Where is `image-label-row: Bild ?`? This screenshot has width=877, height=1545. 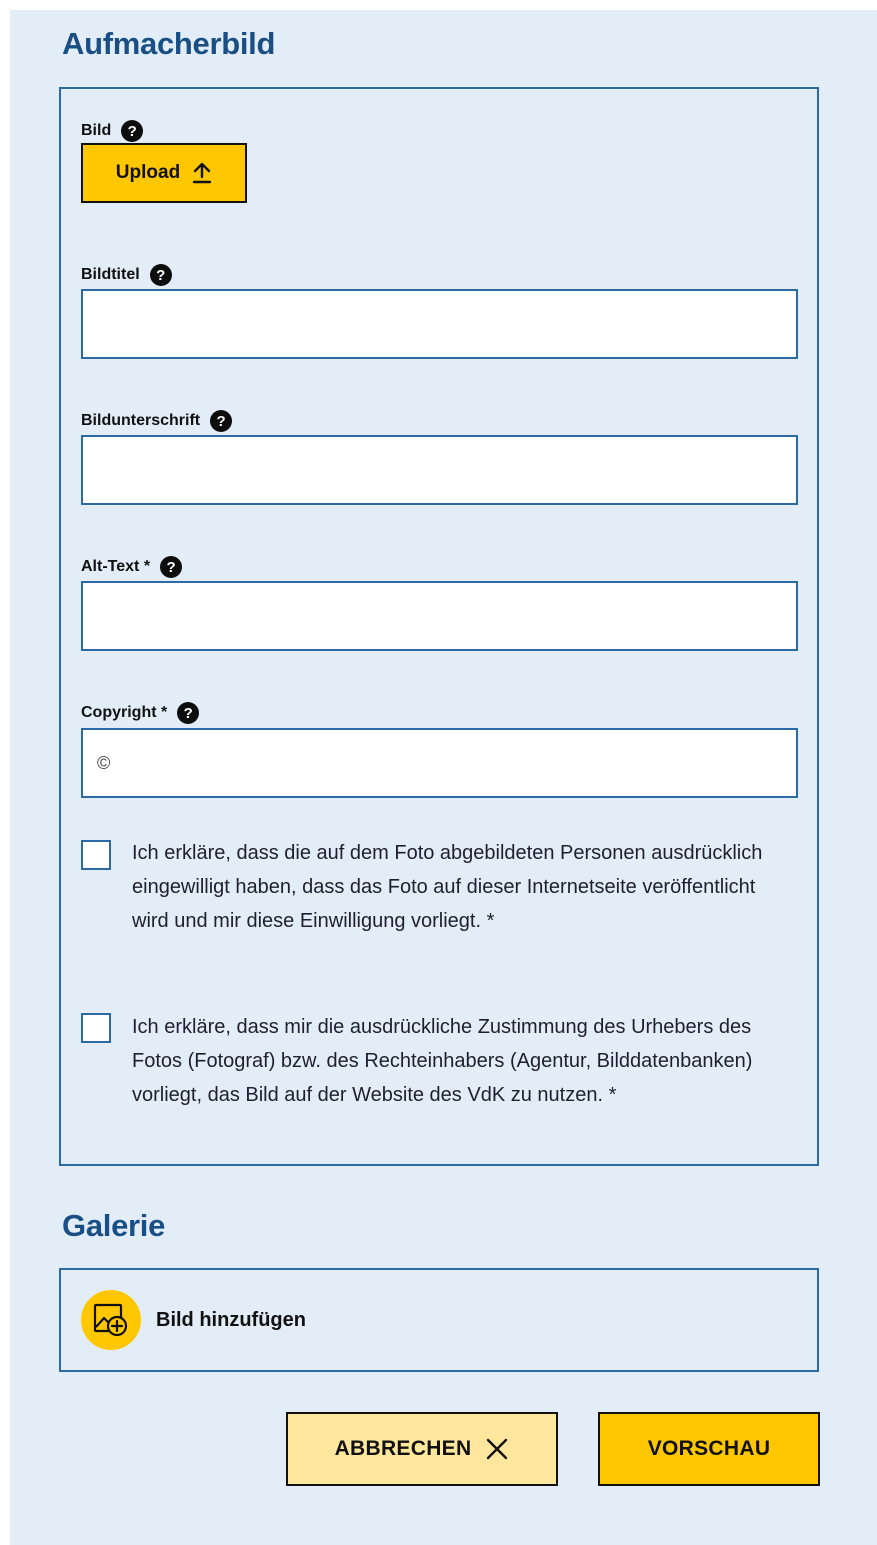 image-label-row: Bild ? is located at coordinates (112, 131).